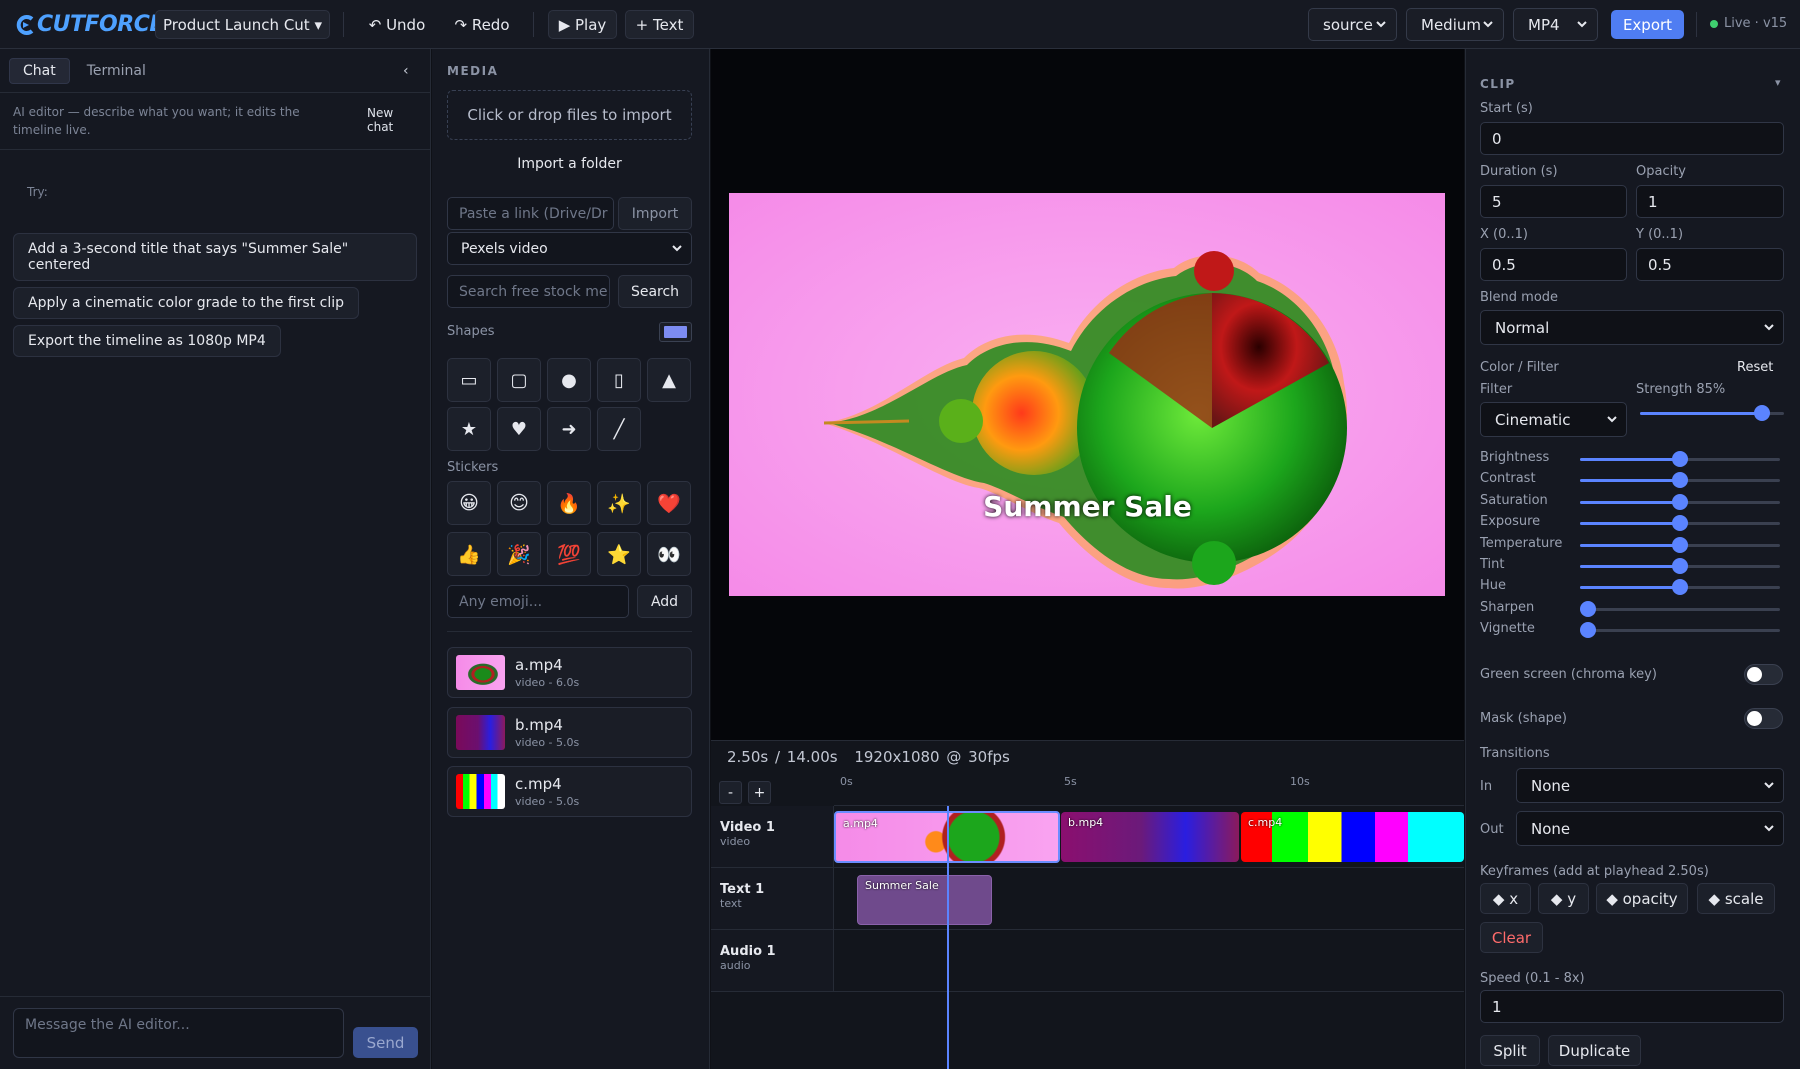 This screenshot has width=1800, height=1069. Describe the element at coordinates (569, 380) in the screenshot. I see `circle-icon: ●` at that location.